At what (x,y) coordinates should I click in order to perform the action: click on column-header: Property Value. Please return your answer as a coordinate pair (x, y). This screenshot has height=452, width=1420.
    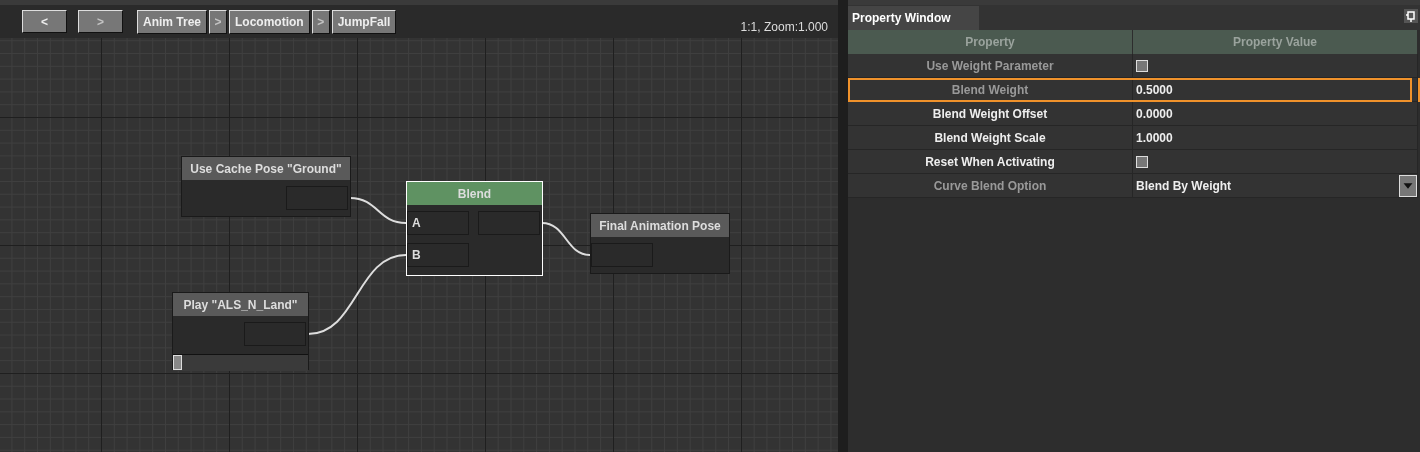
    Looking at the image, I should click on (1275, 42).